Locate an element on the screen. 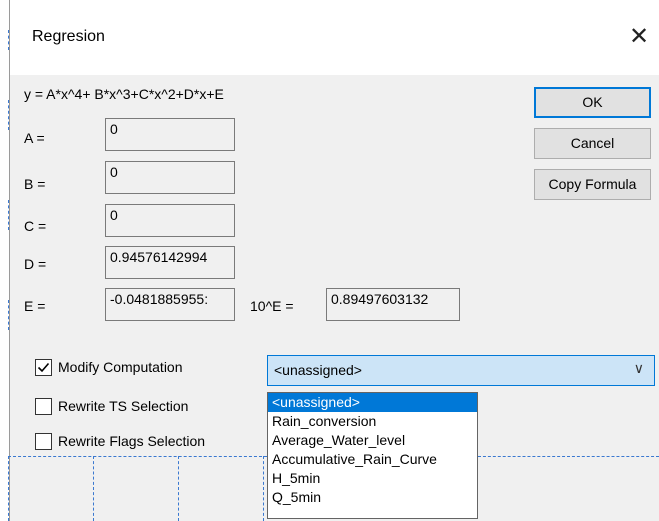  ok-button: OK is located at coordinates (592, 102).